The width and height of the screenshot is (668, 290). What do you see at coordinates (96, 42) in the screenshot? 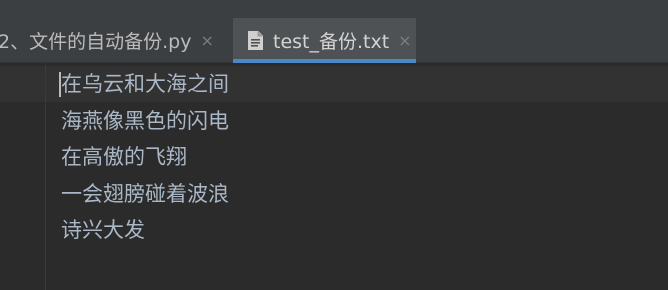
I see `tab-label: 2、文件的自动备份.py` at bounding box center [96, 42].